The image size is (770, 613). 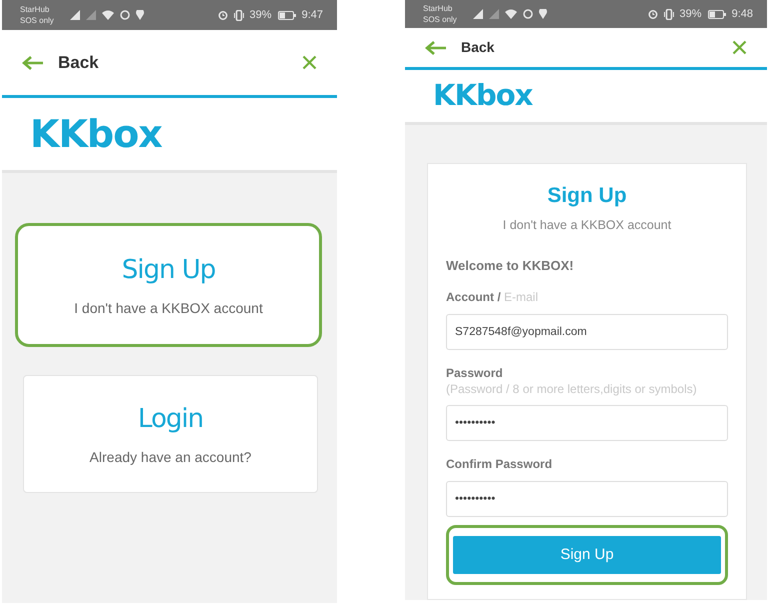 I want to click on option-subtitle: Already have an account?, so click(x=171, y=457).